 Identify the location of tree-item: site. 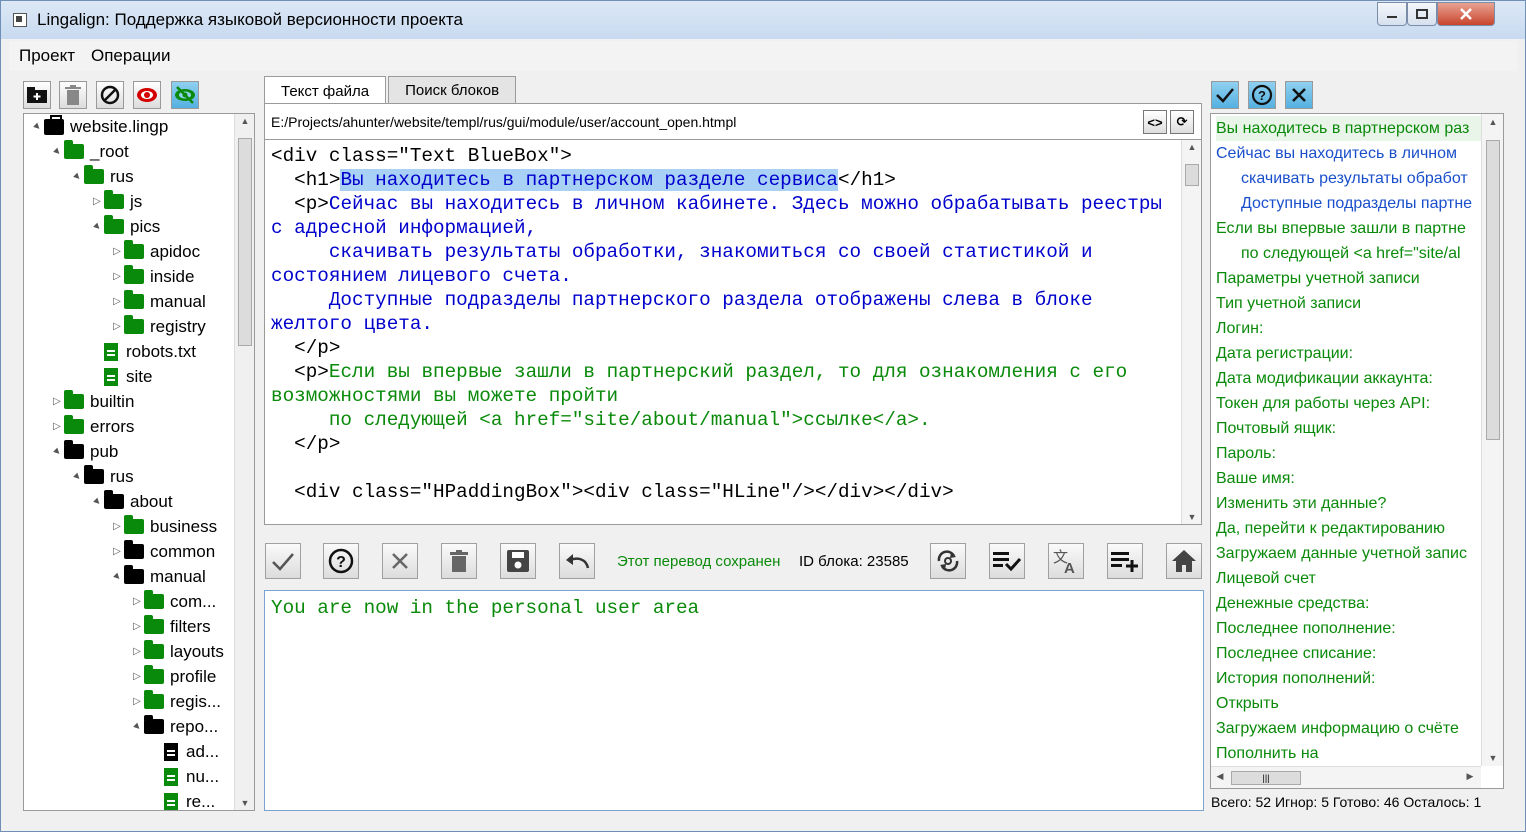
(121, 376).